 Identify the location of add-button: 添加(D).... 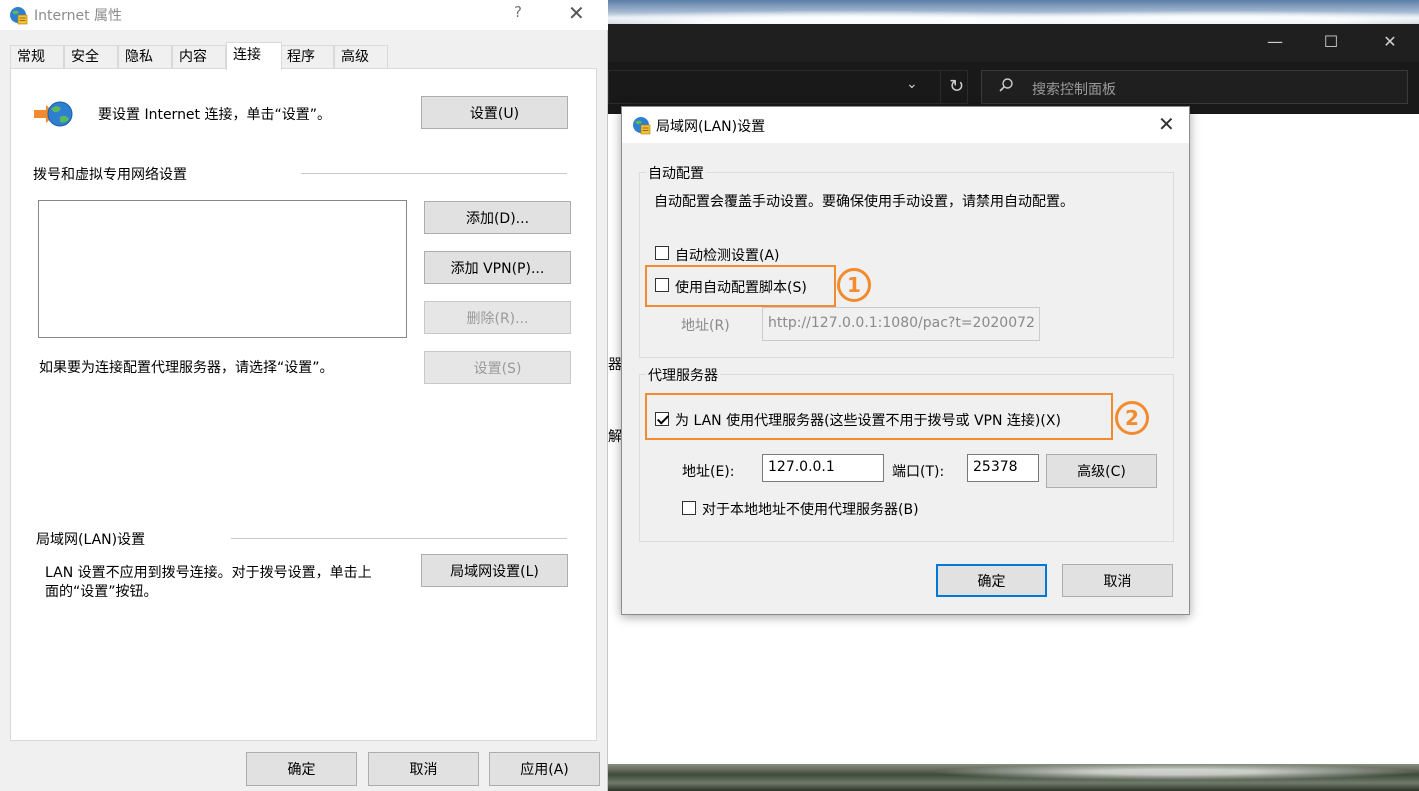
(497, 217).